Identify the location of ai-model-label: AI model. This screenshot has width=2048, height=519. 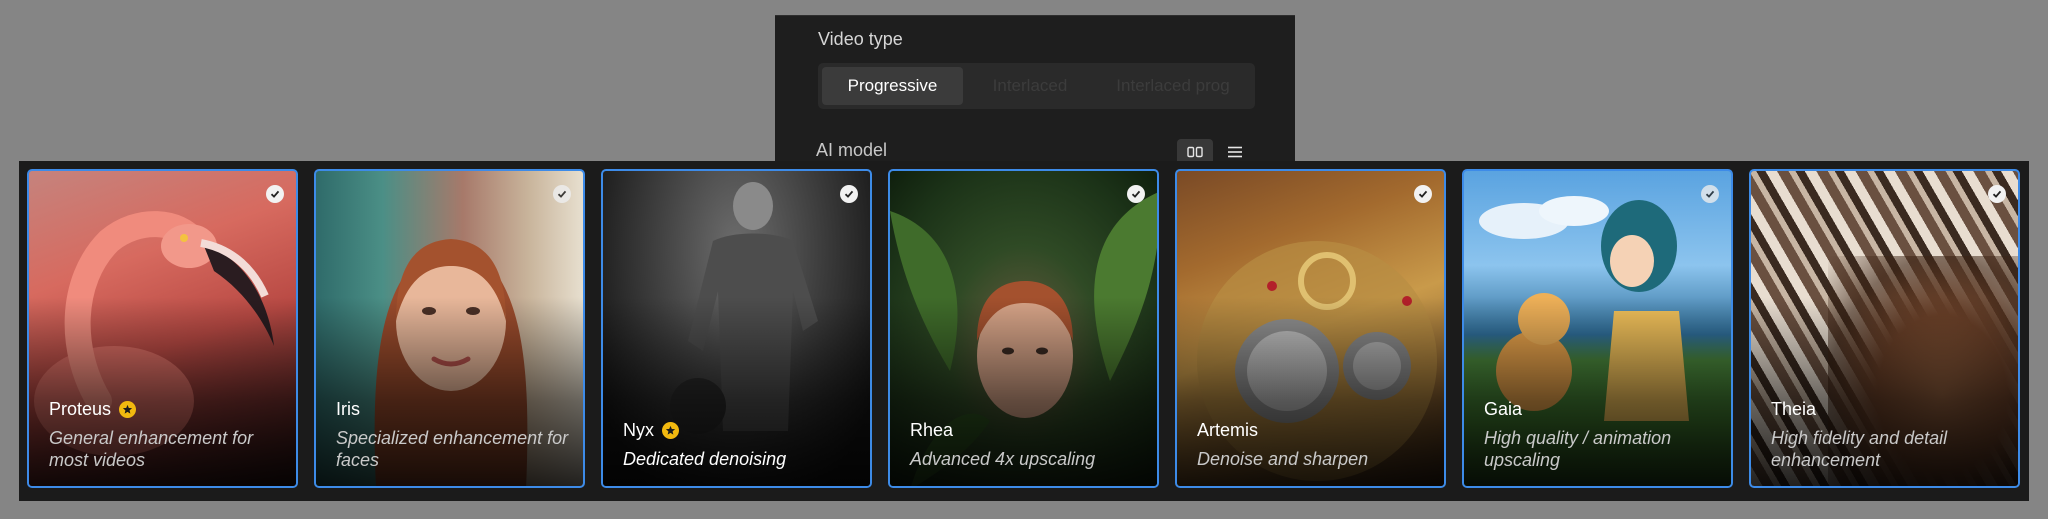
(852, 150).